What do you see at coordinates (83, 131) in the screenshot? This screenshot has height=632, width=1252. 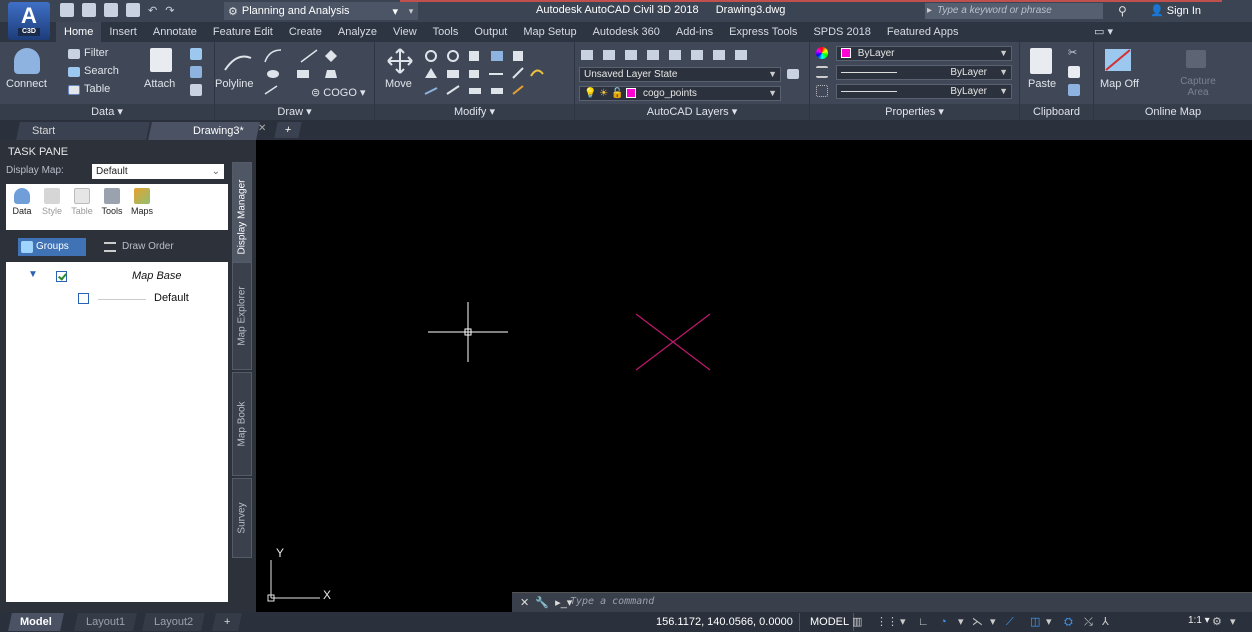 I see `tab-start: Start` at bounding box center [83, 131].